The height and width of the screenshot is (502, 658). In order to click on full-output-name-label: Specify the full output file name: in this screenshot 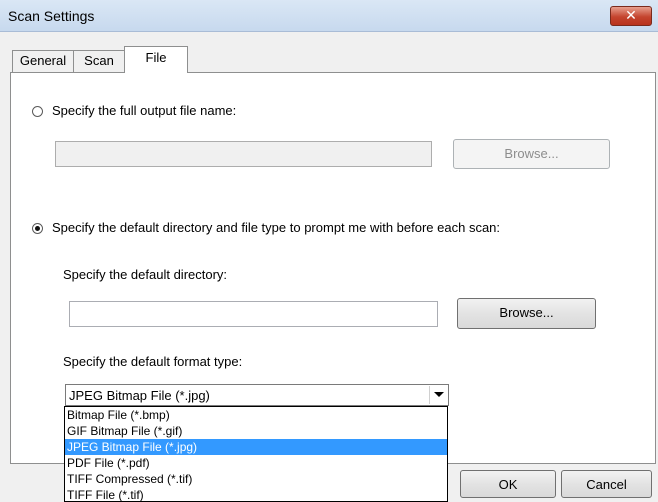, I will do `click(144, 110)`.